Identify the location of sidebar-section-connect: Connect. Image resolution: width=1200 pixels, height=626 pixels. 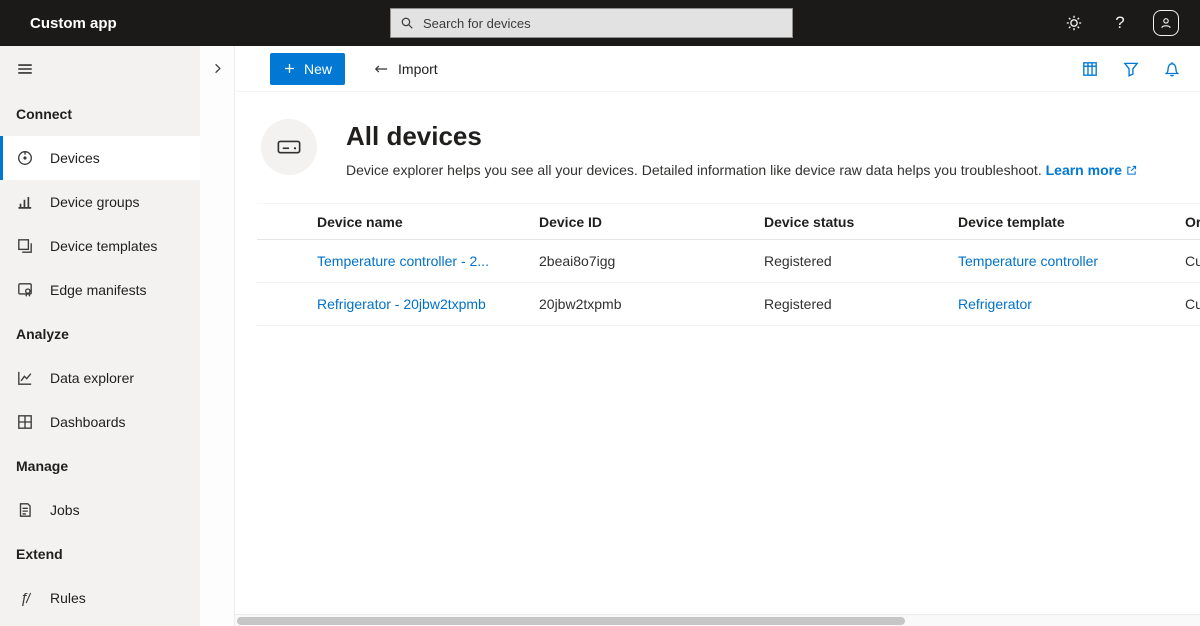
(44, 114).